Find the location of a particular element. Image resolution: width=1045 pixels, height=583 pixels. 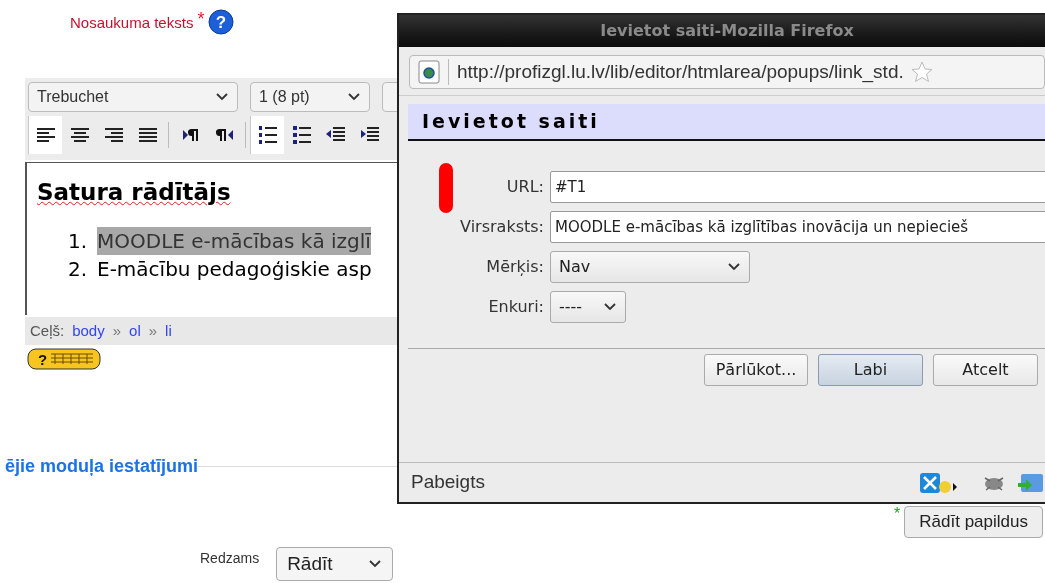

bulleted-list-icon is located at coordinates (301, 135).